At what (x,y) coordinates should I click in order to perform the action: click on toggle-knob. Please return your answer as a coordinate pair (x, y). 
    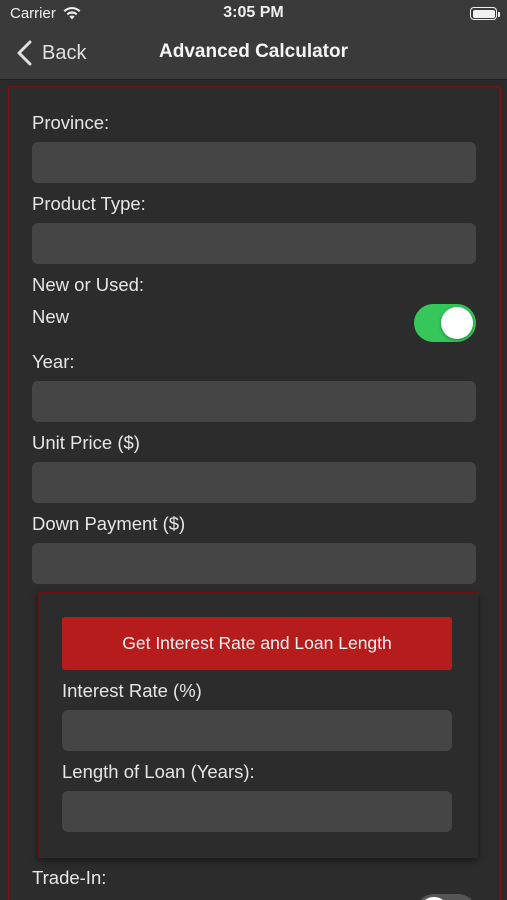
    Looking at the image, I should click on (457, 323).